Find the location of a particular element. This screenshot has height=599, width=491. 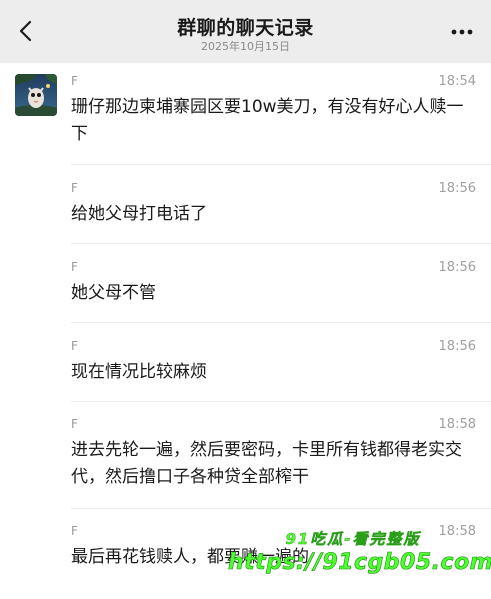

message-item: F 18:56 现在情况比较麻烦 is located at coordinates (273, 364).